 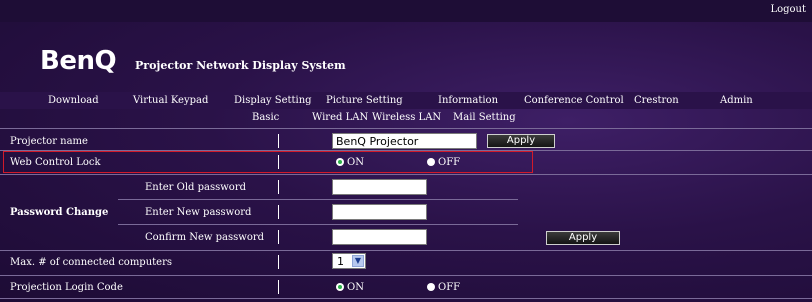 I want to click on system-title: Projector Network Display System, so click(x=240, y=65).